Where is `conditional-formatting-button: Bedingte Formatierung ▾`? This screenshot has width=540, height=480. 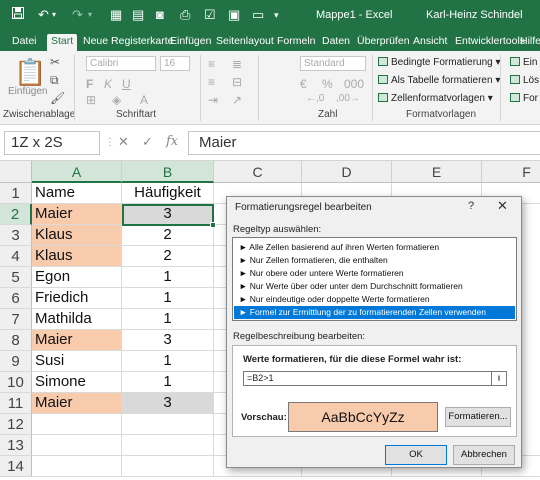
conditional-formatting-button: Bedingte Formatierung ▾ is located at coordinates (439, 62).